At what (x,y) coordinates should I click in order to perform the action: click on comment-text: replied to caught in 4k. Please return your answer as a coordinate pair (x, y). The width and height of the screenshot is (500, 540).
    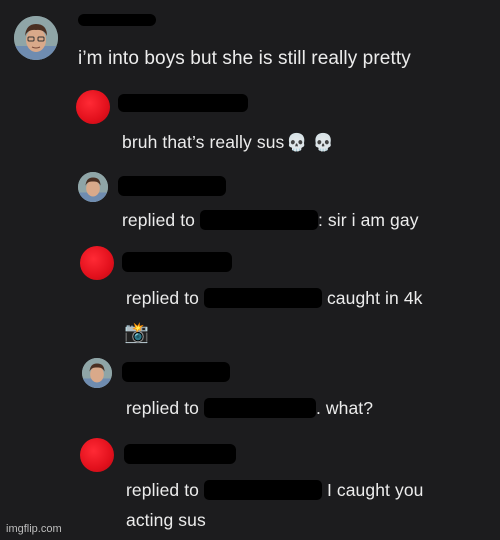
    Looking at the image, I should click on (274, 298).